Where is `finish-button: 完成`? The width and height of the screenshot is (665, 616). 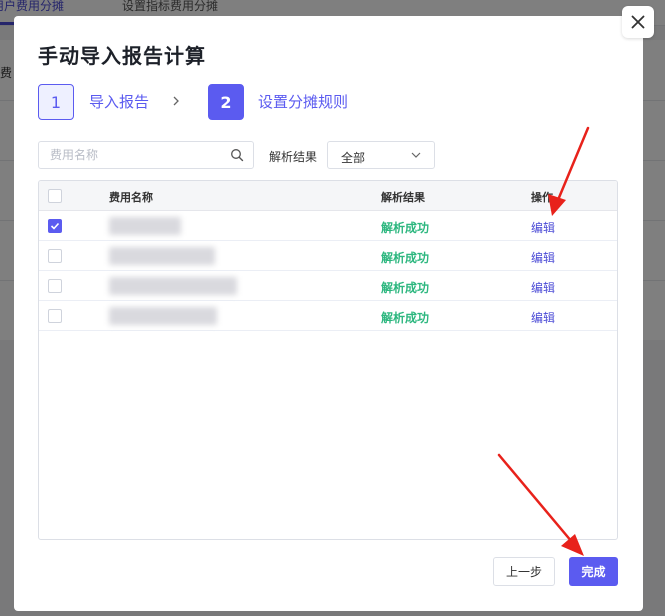 finish-button: 完成 is located at coordinates (593, 571).